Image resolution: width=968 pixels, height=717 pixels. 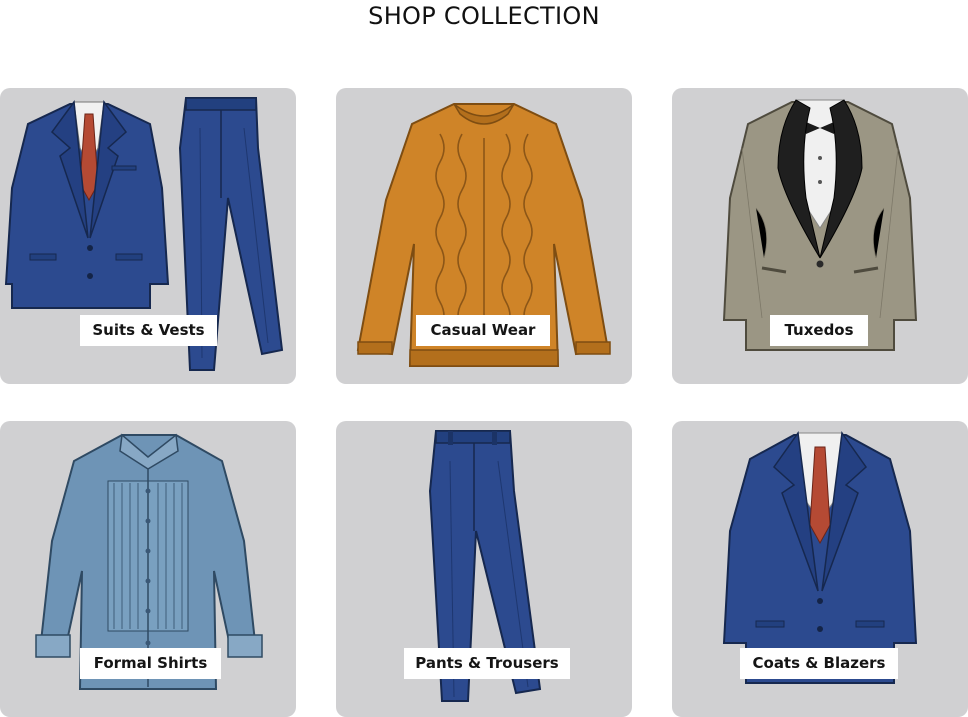 What do you see at coordinates (150, 663) in the screenshot?
I see `category-label: Formal Shirts` at bounding box center [150, 663].